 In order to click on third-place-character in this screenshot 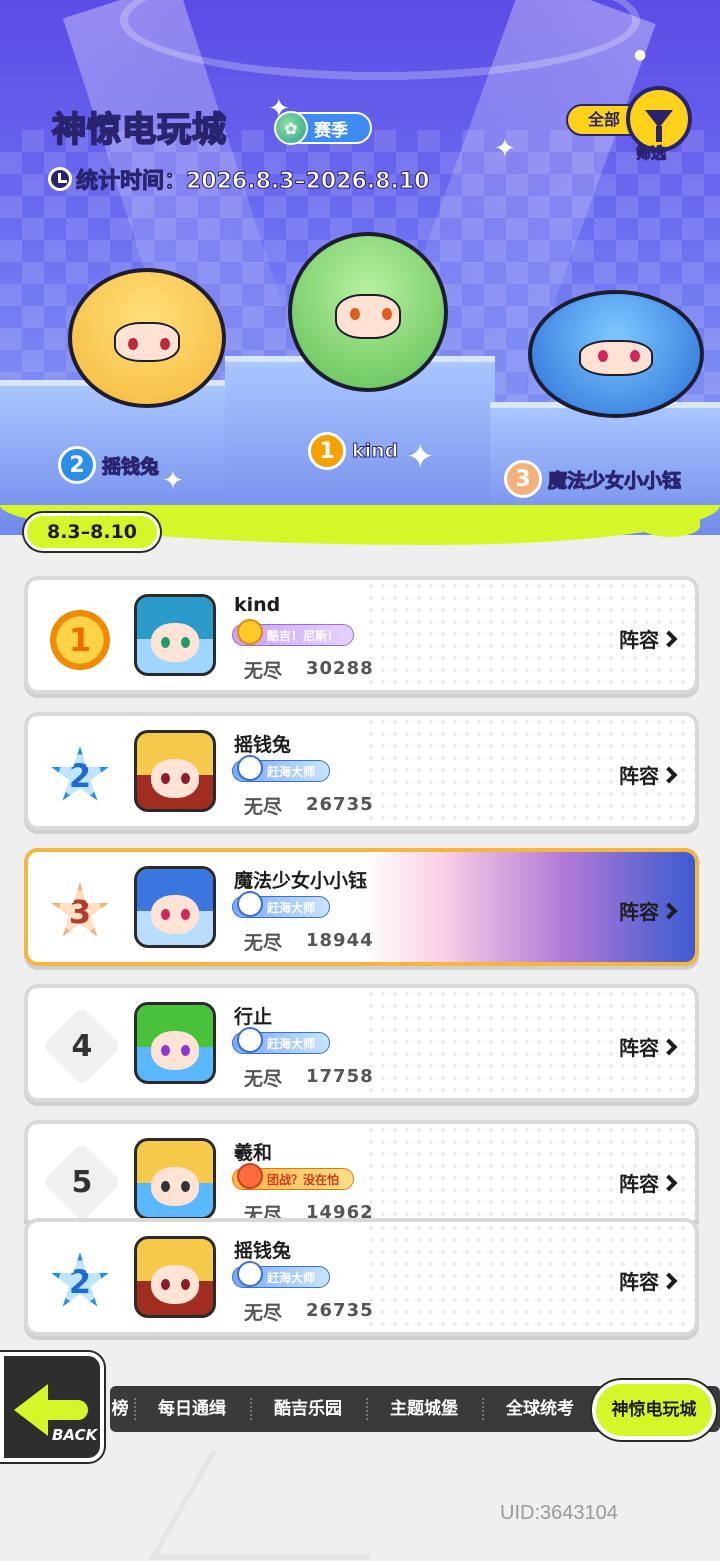, I will do `click(616, 354)`.